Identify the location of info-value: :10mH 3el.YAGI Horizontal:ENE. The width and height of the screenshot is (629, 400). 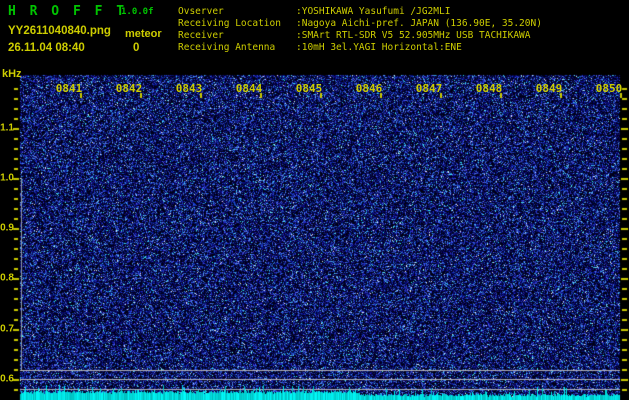
(379, 47).